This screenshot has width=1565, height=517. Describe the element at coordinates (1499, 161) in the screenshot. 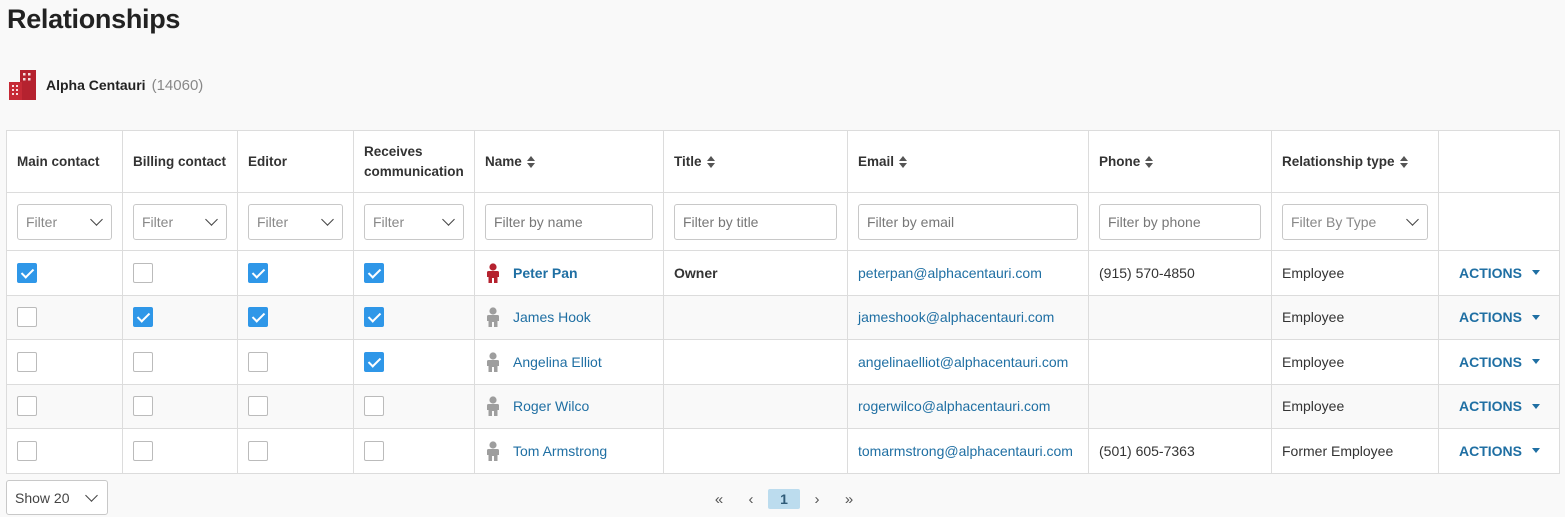

I see `column-header-actions` at that location.